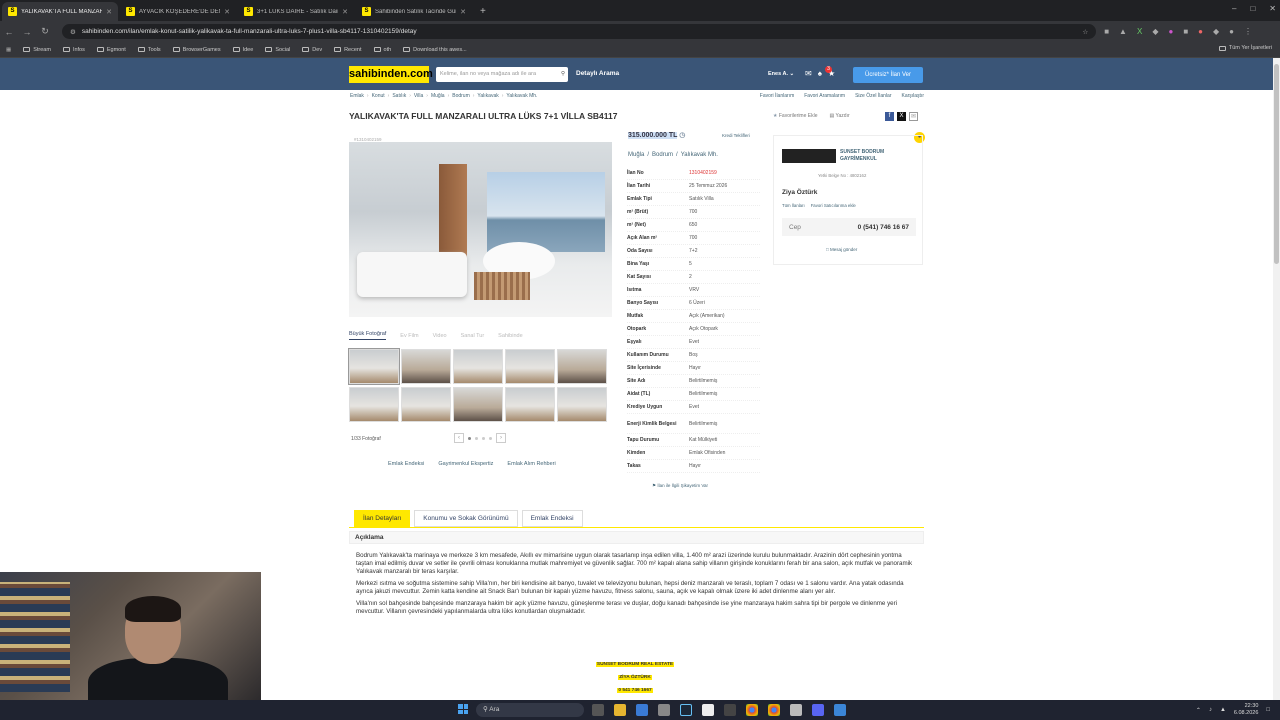 This screenshot has width=1280, height=720. What do you see at coordinates (1246, 710) in the screenshot?
I see `clock: 22:30 6.08.2026` at bounding box center [1246, 710].